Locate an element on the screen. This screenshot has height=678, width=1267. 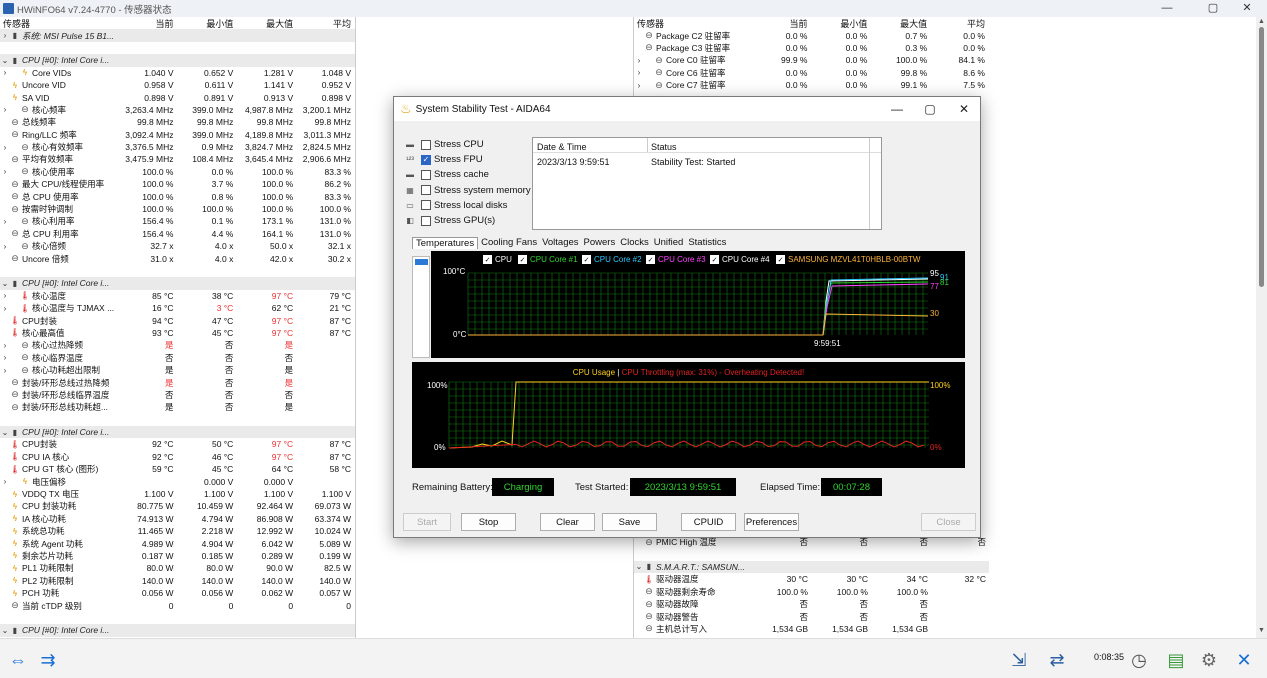
column-header: 传感器 is located at coordinates (62, 23).